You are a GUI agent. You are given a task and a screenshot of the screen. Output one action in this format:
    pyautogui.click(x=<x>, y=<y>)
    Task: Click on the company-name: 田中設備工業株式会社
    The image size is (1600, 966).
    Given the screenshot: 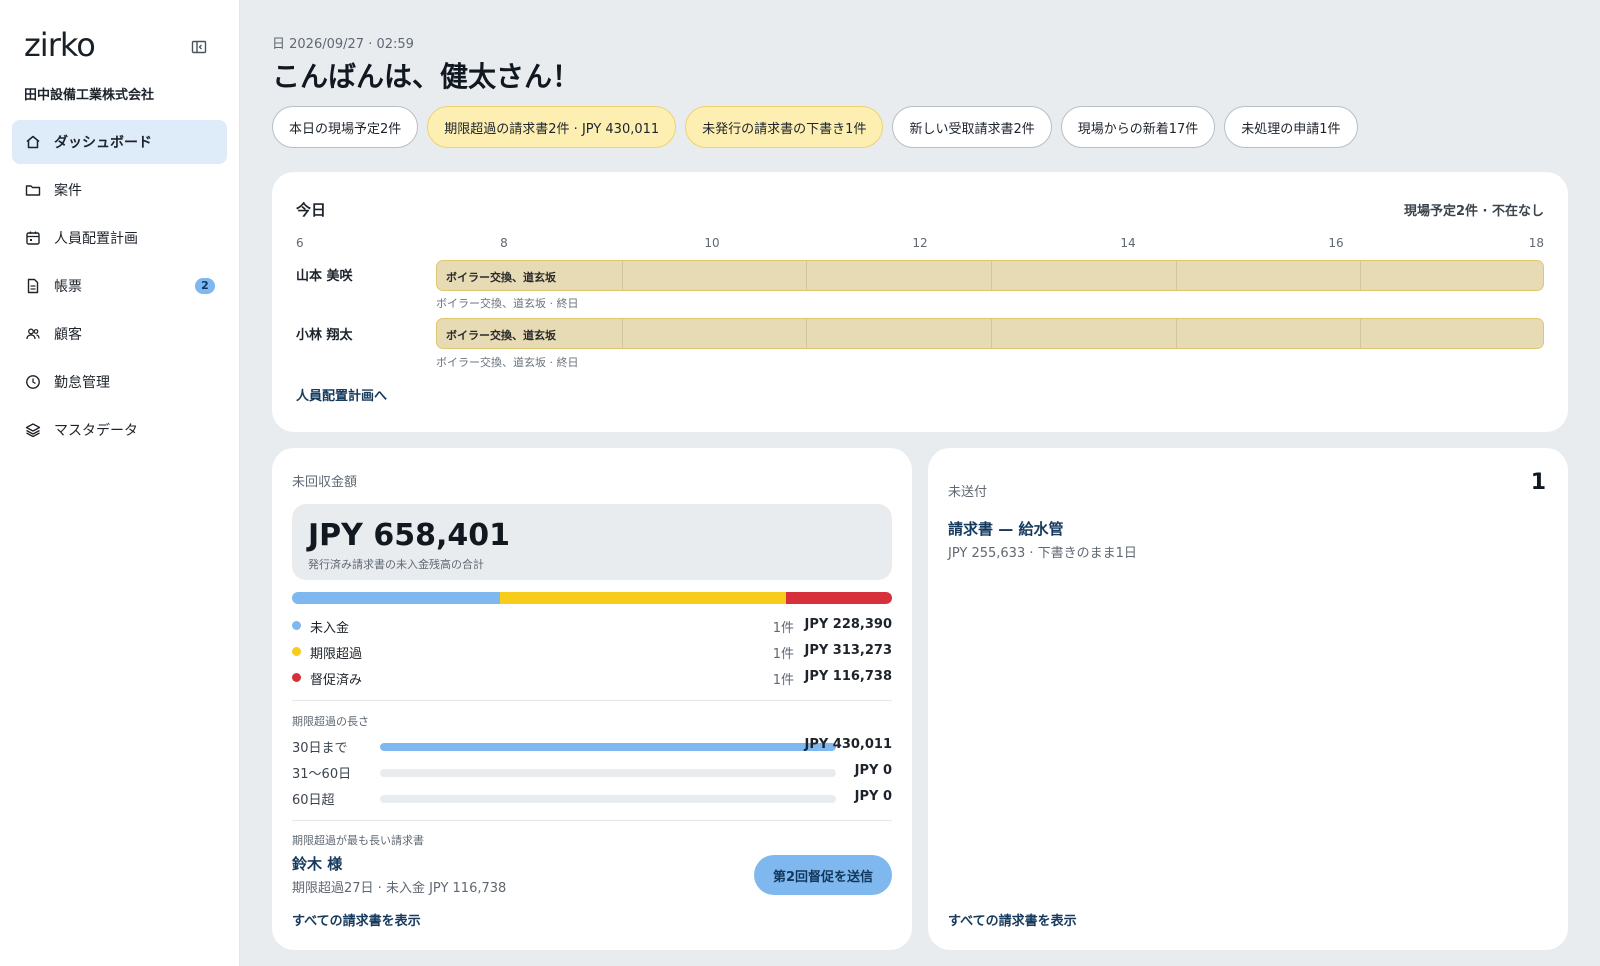 What is the action you would take?
    pyautogui.click(x=89, y=95)
    